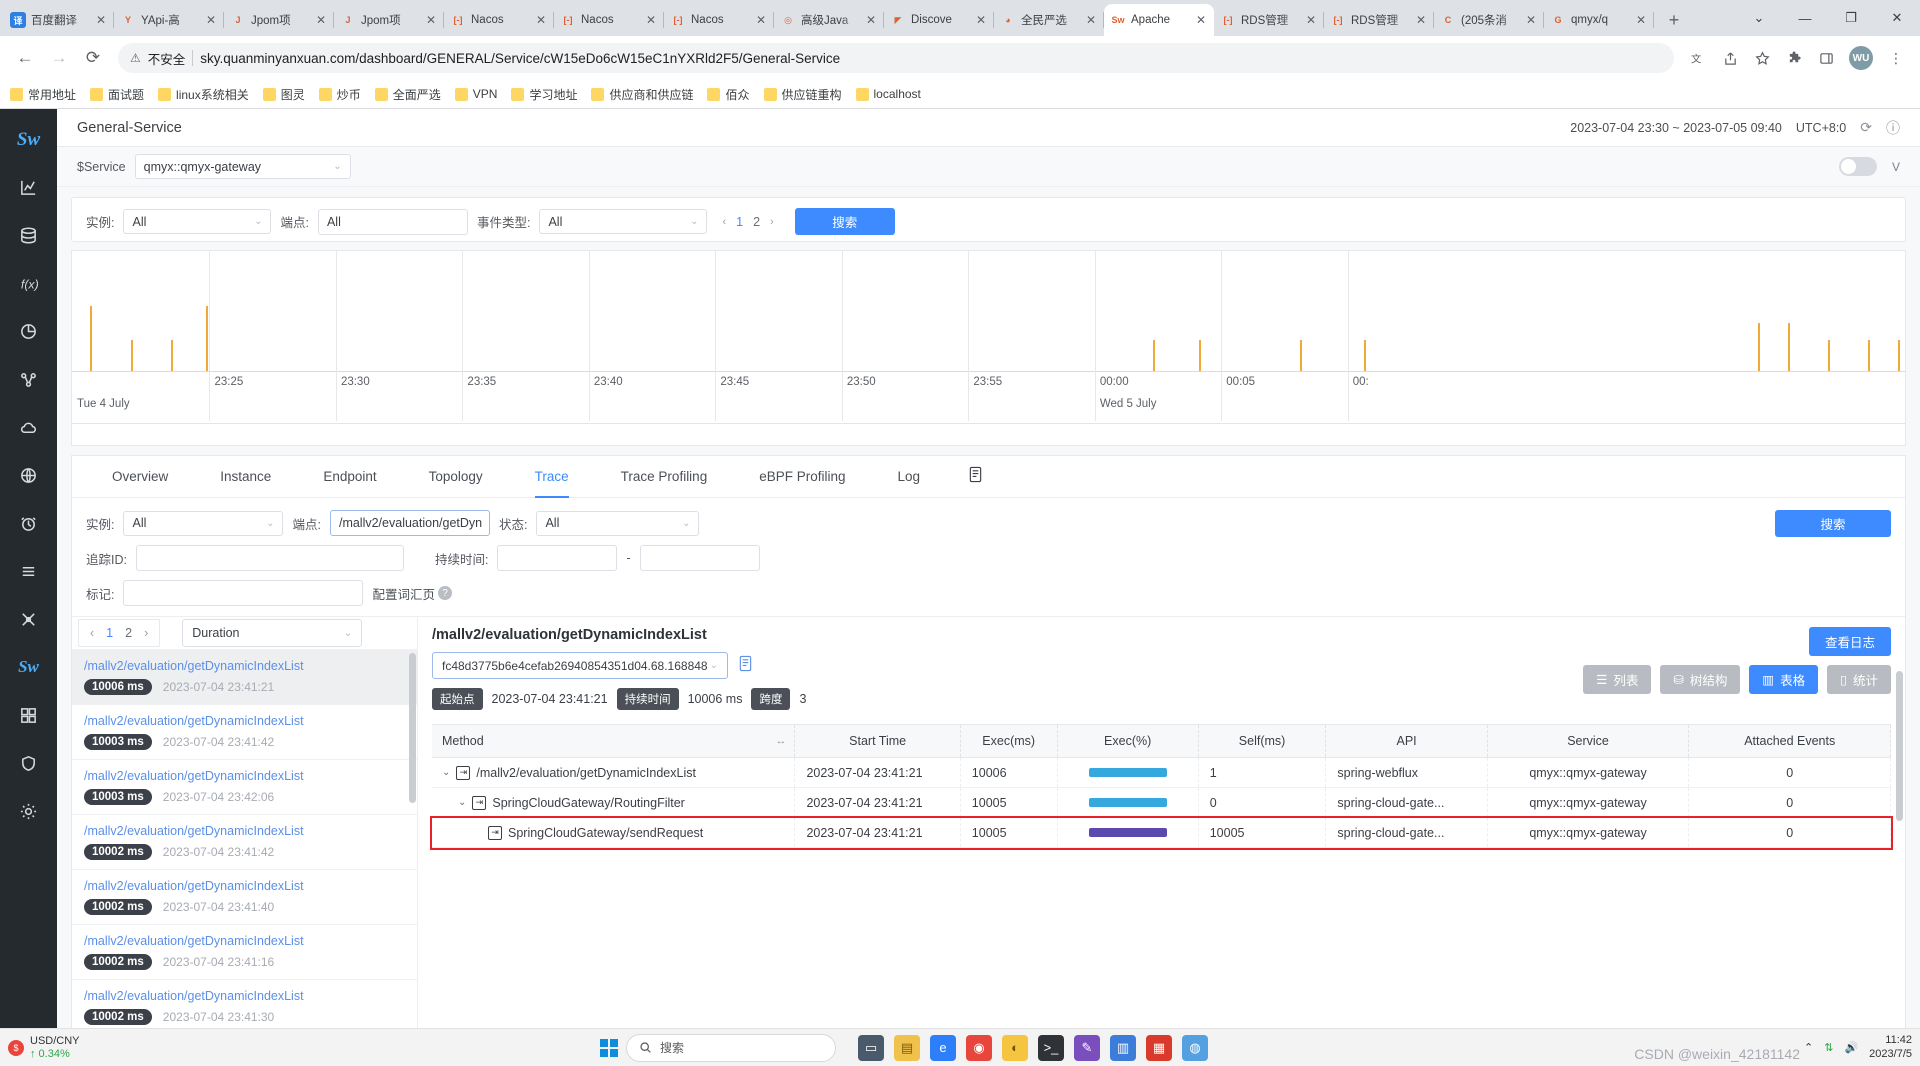 Image resolution: width=1920 pixels, height=1066 pixels. Describe the element at coordinates (1851, 18) in the screenshot. I see `maximize-button: ❐` at that location.